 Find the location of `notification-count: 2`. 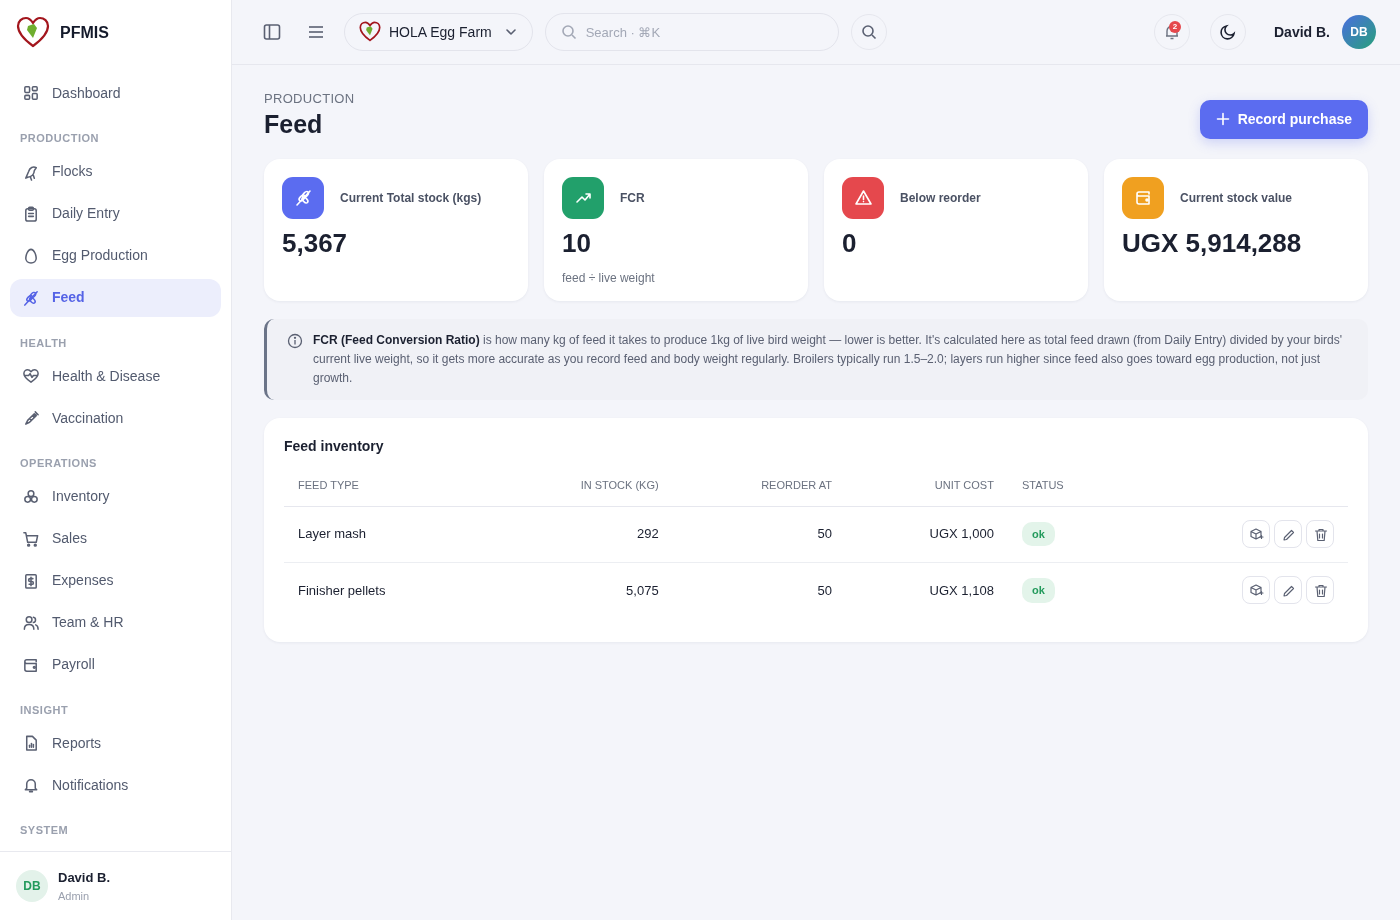

notification-count: 2 is located at coordinates (1175, 27).